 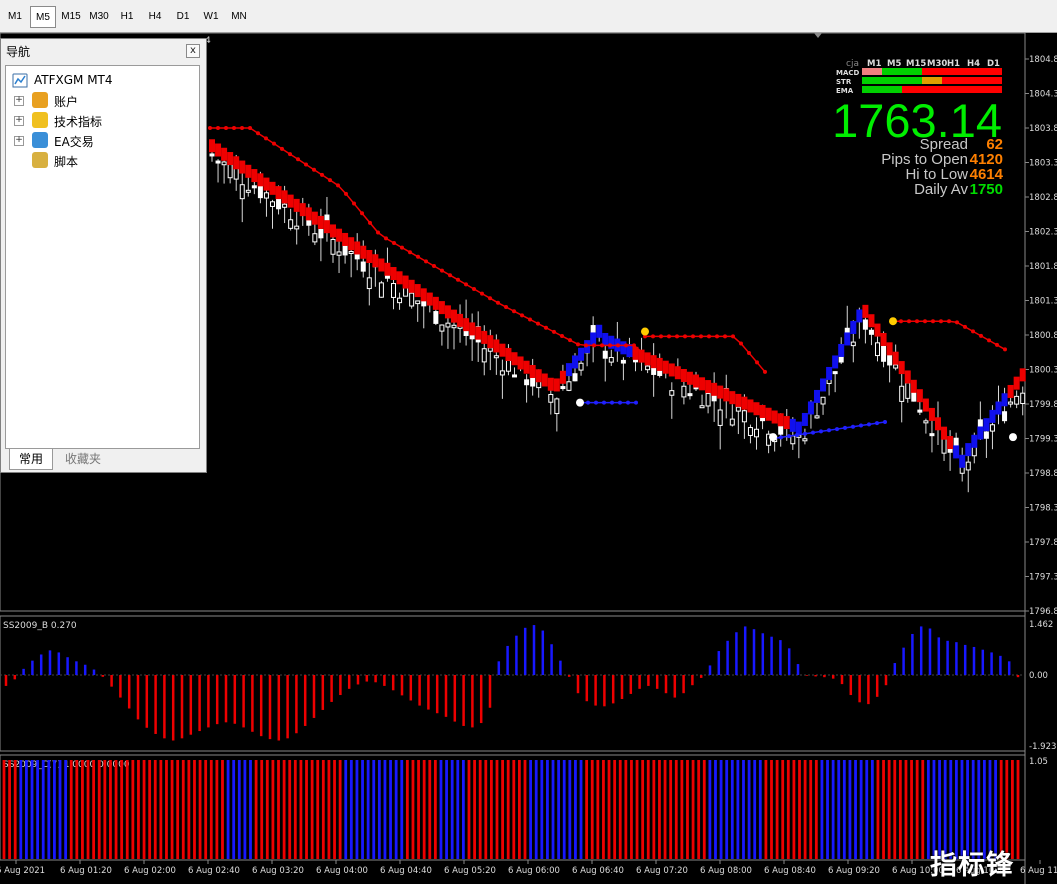 What do you see at coordinates (917, 120) in the screenshot?
I see `current-price: 1763.14` at bounding box center [917, 120].